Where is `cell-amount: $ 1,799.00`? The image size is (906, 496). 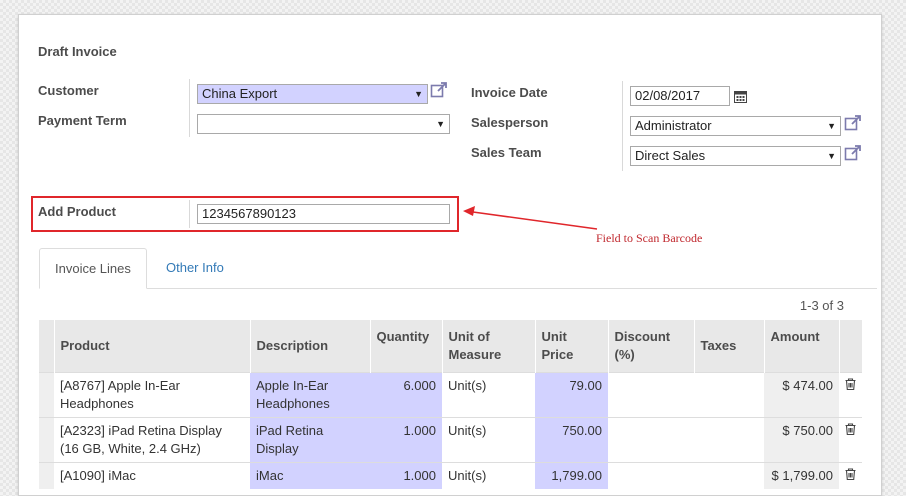 cell-amount: $ 1,799.00 is located at coordinates (801, 475).